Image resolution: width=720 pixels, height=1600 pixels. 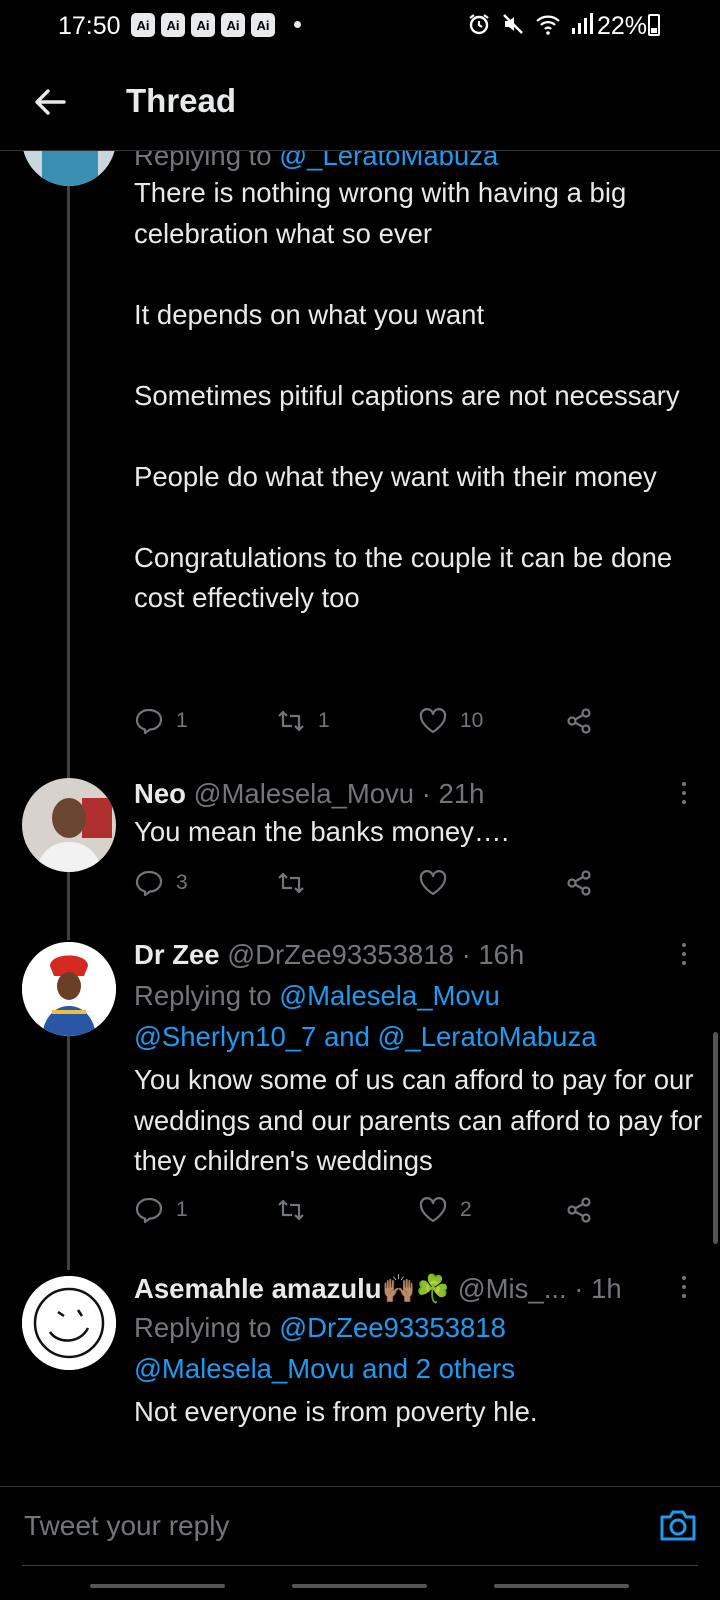 I want to click on tweet-time: · 16h, so click(x=493, y=954).